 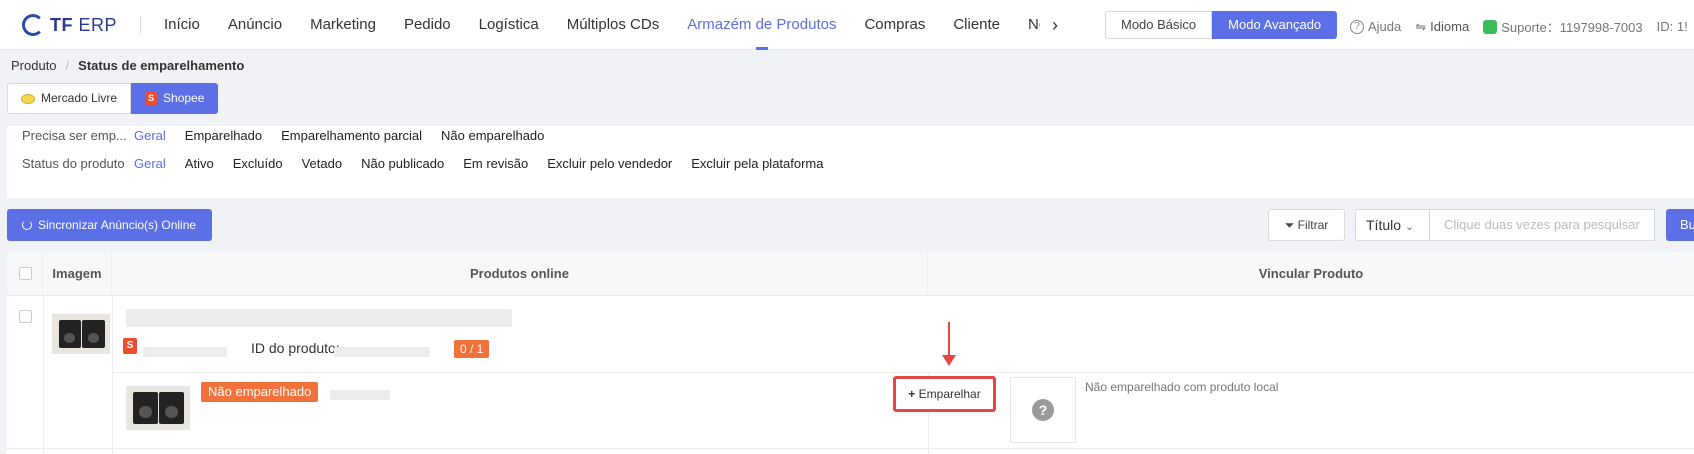 What do you see at coordinates (912, 394) in the screenshot?
I see `plus-icon: +` at bounding box center [912, 394].